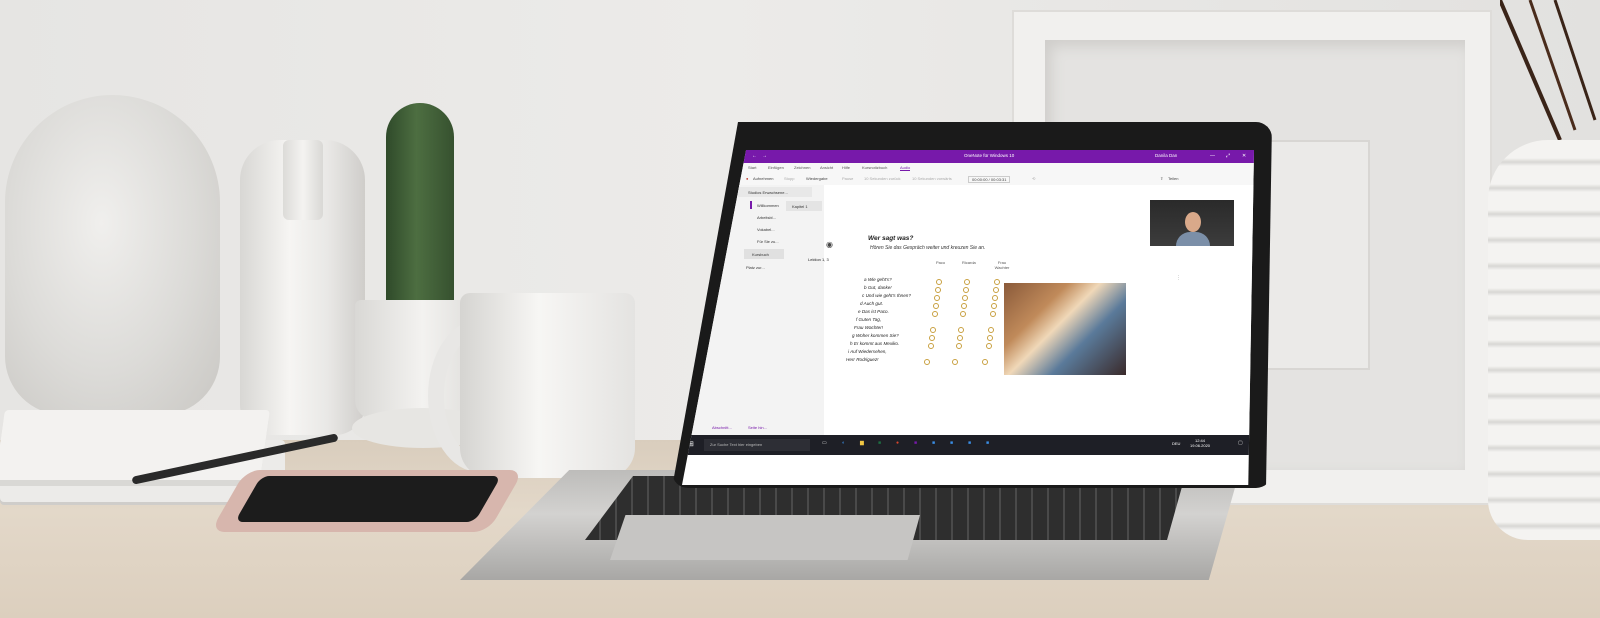  What do you see at coordinates (804, 206) in the screenshot?
I see `page-tab: Kapitel 1` at bounding box center [804, 206].